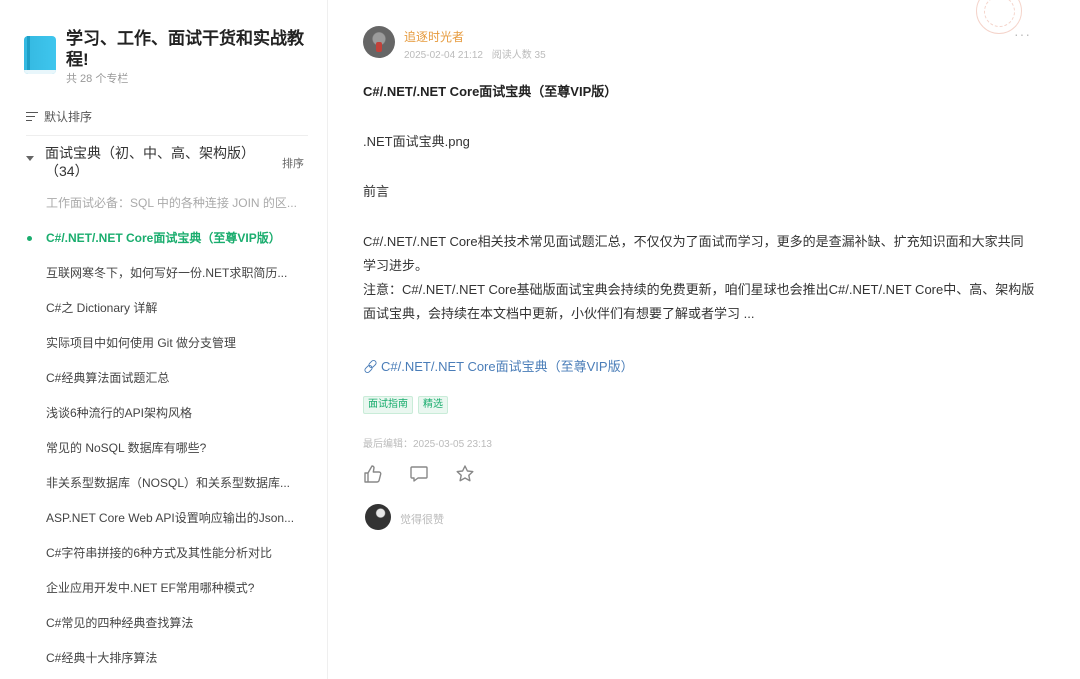 The width and height of the screenshot is (1080, 679). What do you see at coordinates (507, 366) in the screenshot?
I see `article-link-text: C#/.NET/.NET Core面试宝典（至尊VIP版）` at bounding box center [507, 366].